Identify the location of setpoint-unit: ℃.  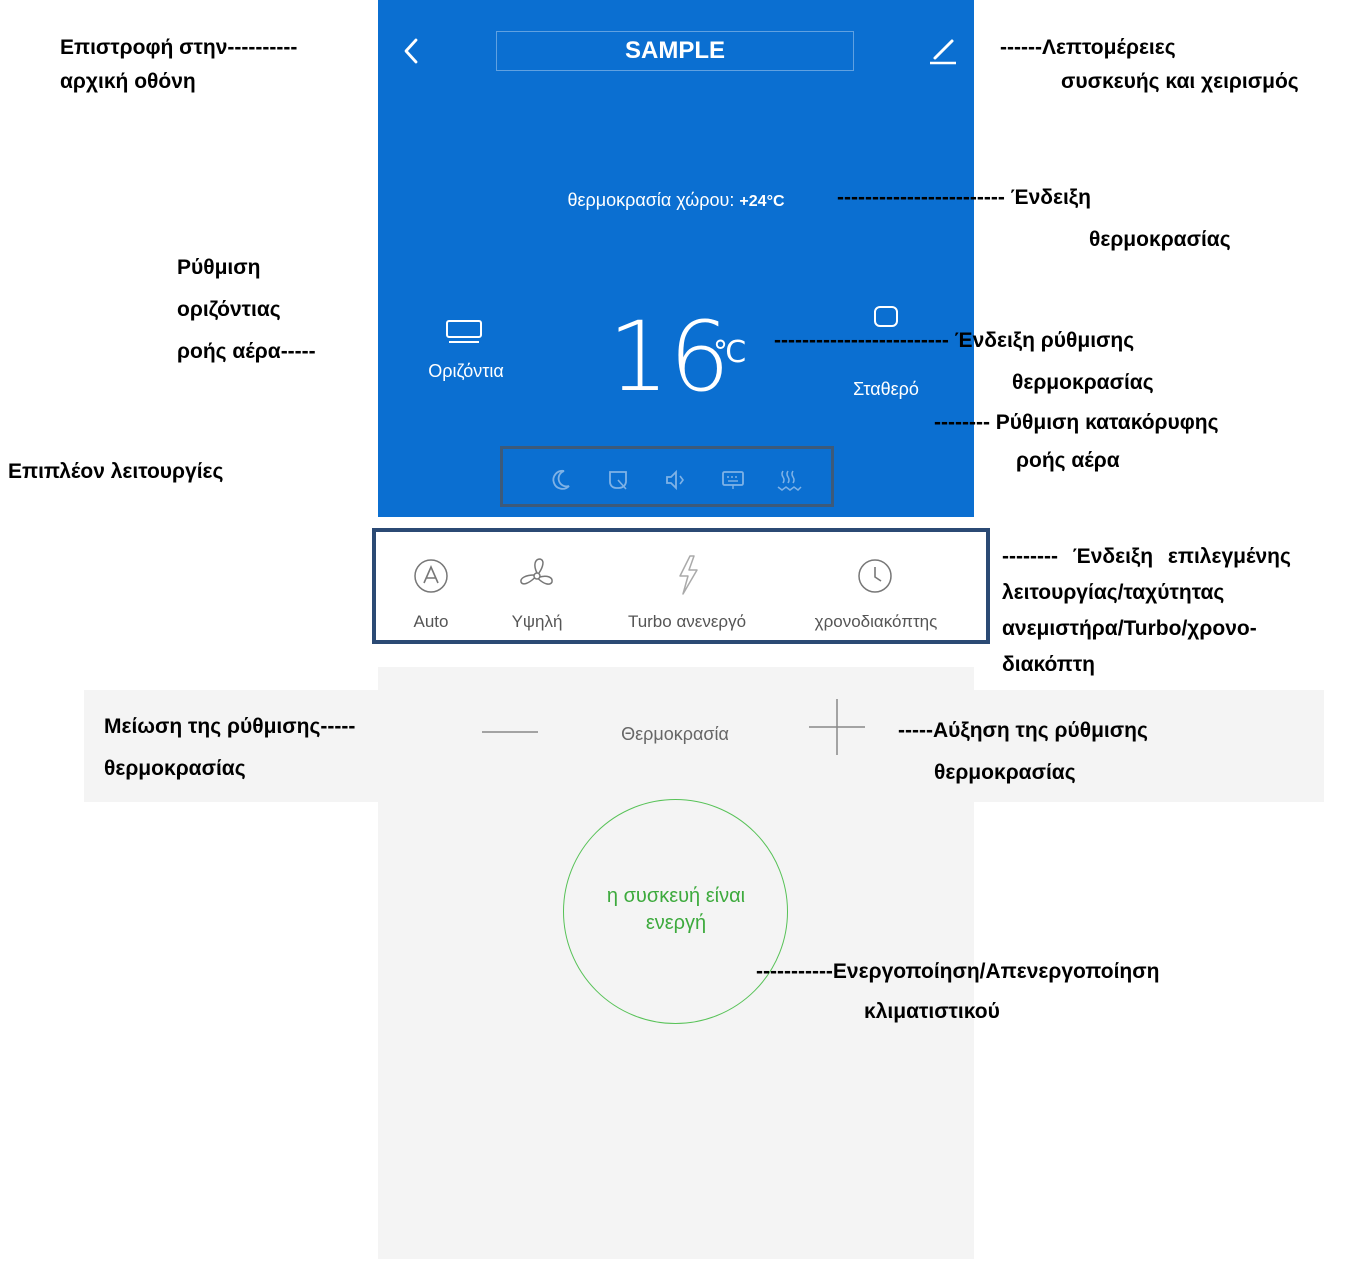
(730, 352).